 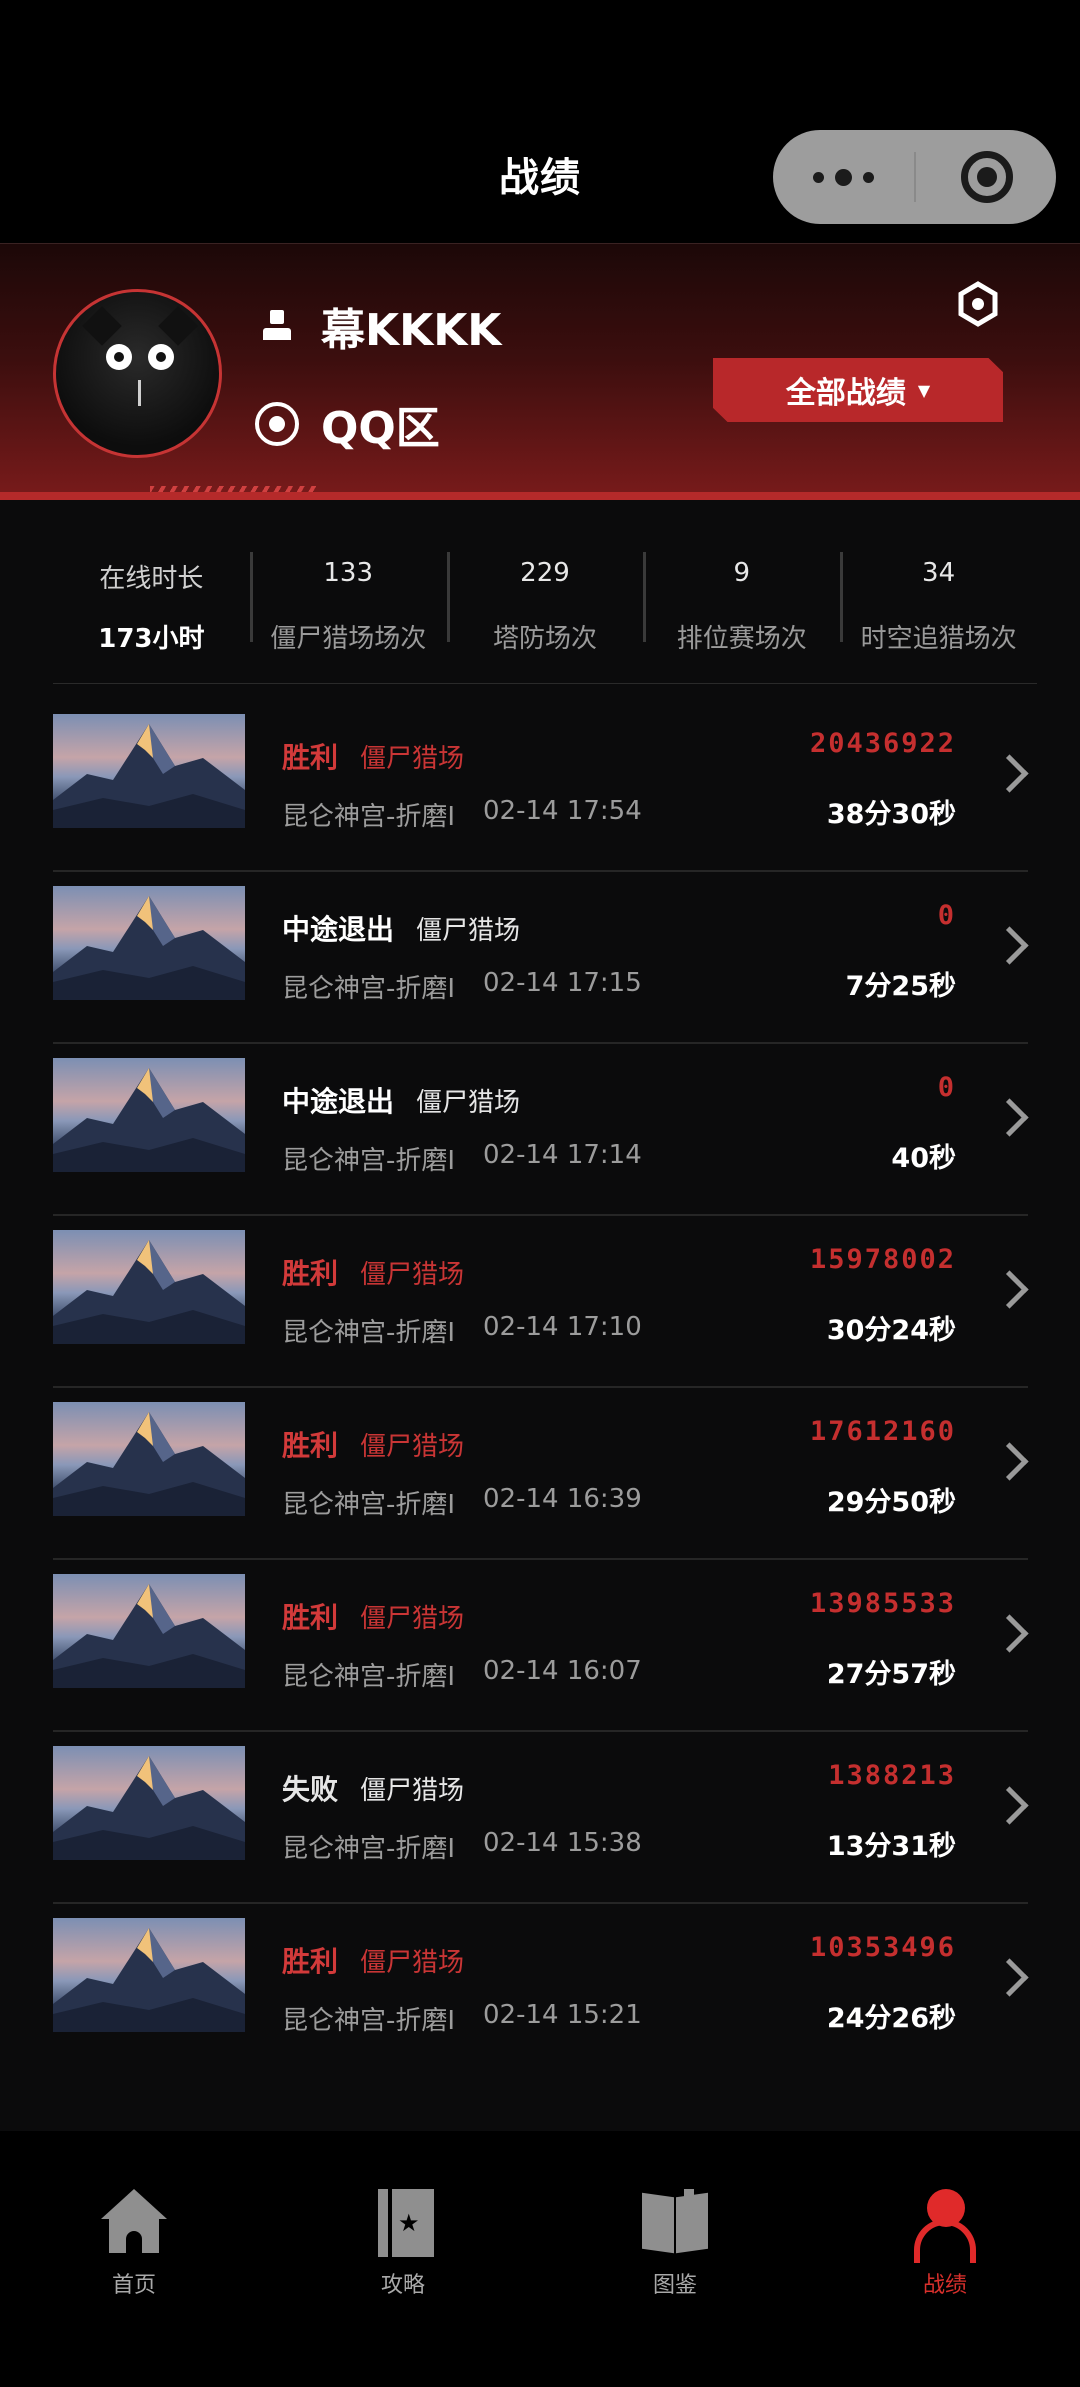 I want to click on match-record-row: 中途退出 僵尸猎场 昆仑神宫-折磨I 02-14 17:14 0 40秒, so click(x=540, y=1130).